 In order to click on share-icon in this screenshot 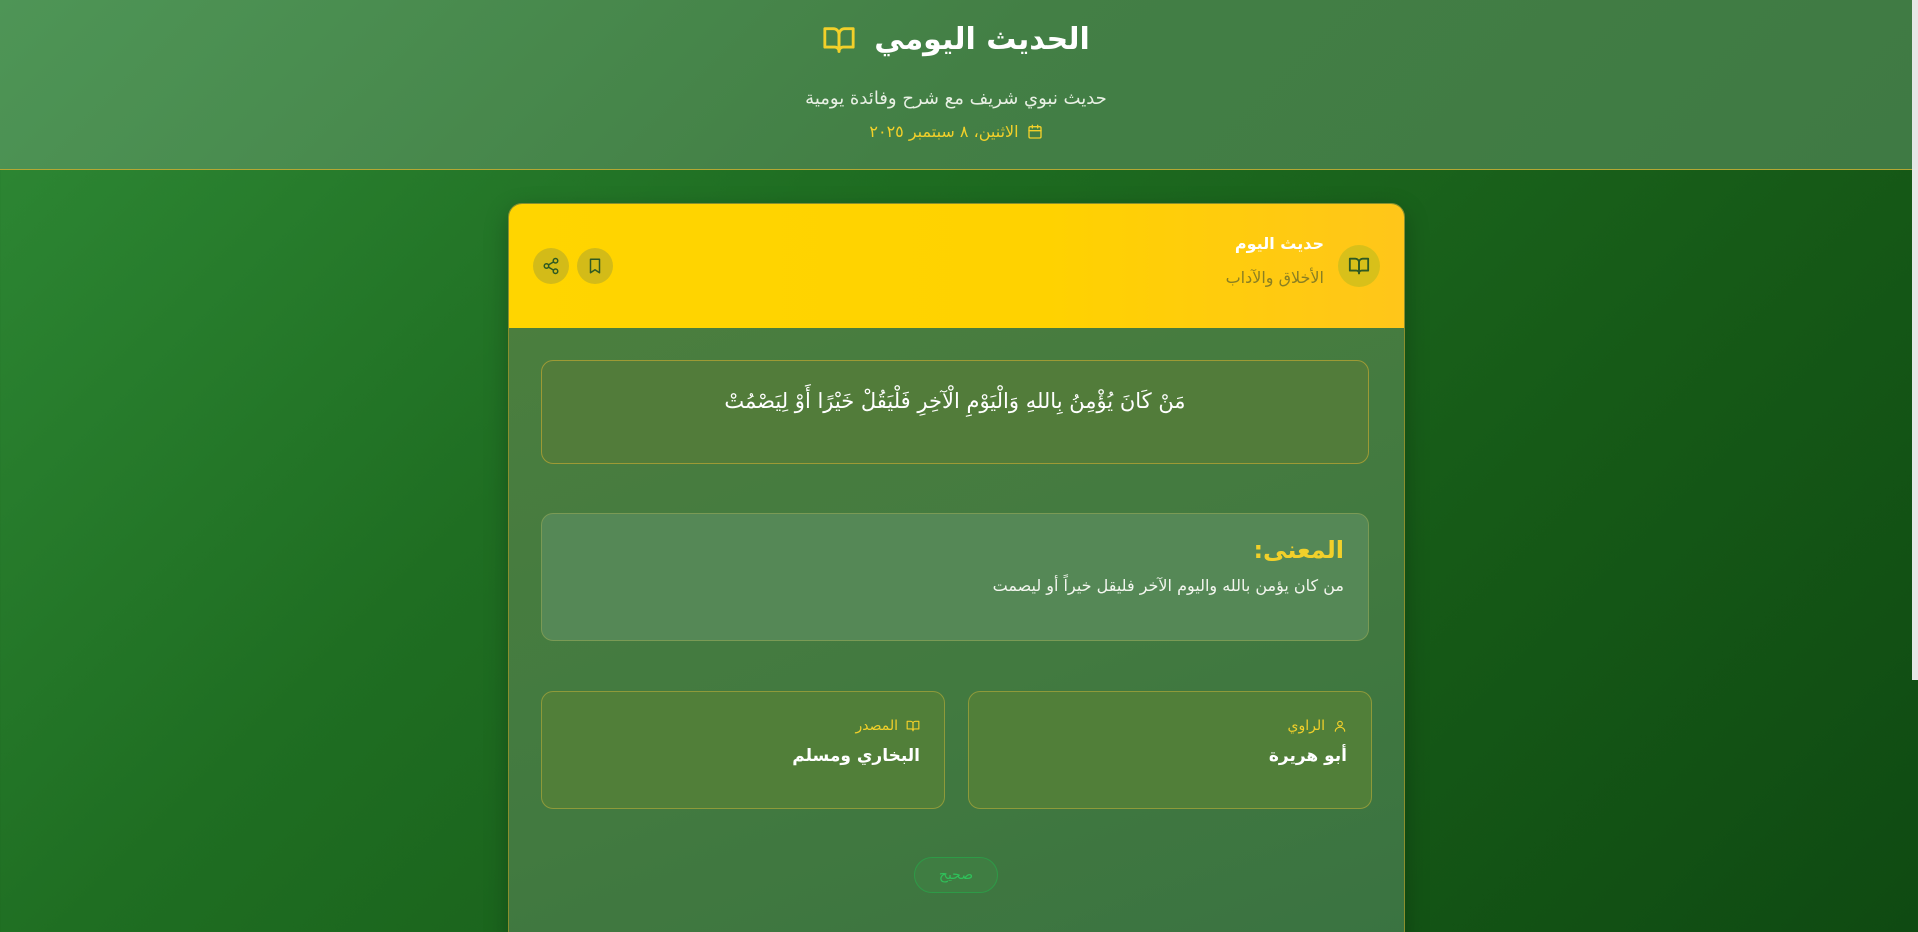, I will do `click(551, 266)`.